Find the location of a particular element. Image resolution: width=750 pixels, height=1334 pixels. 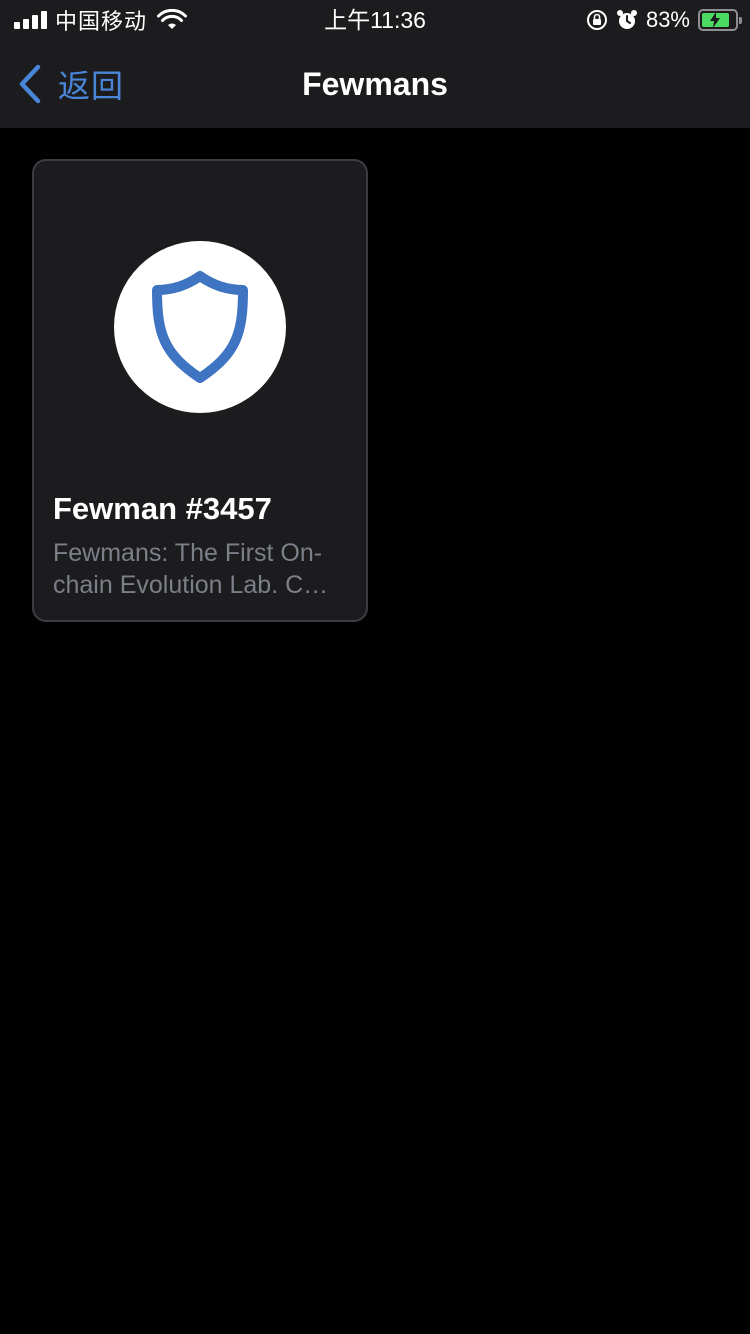

navigation-bar: 返回 Fewmans is located at coordinates (375, 84).